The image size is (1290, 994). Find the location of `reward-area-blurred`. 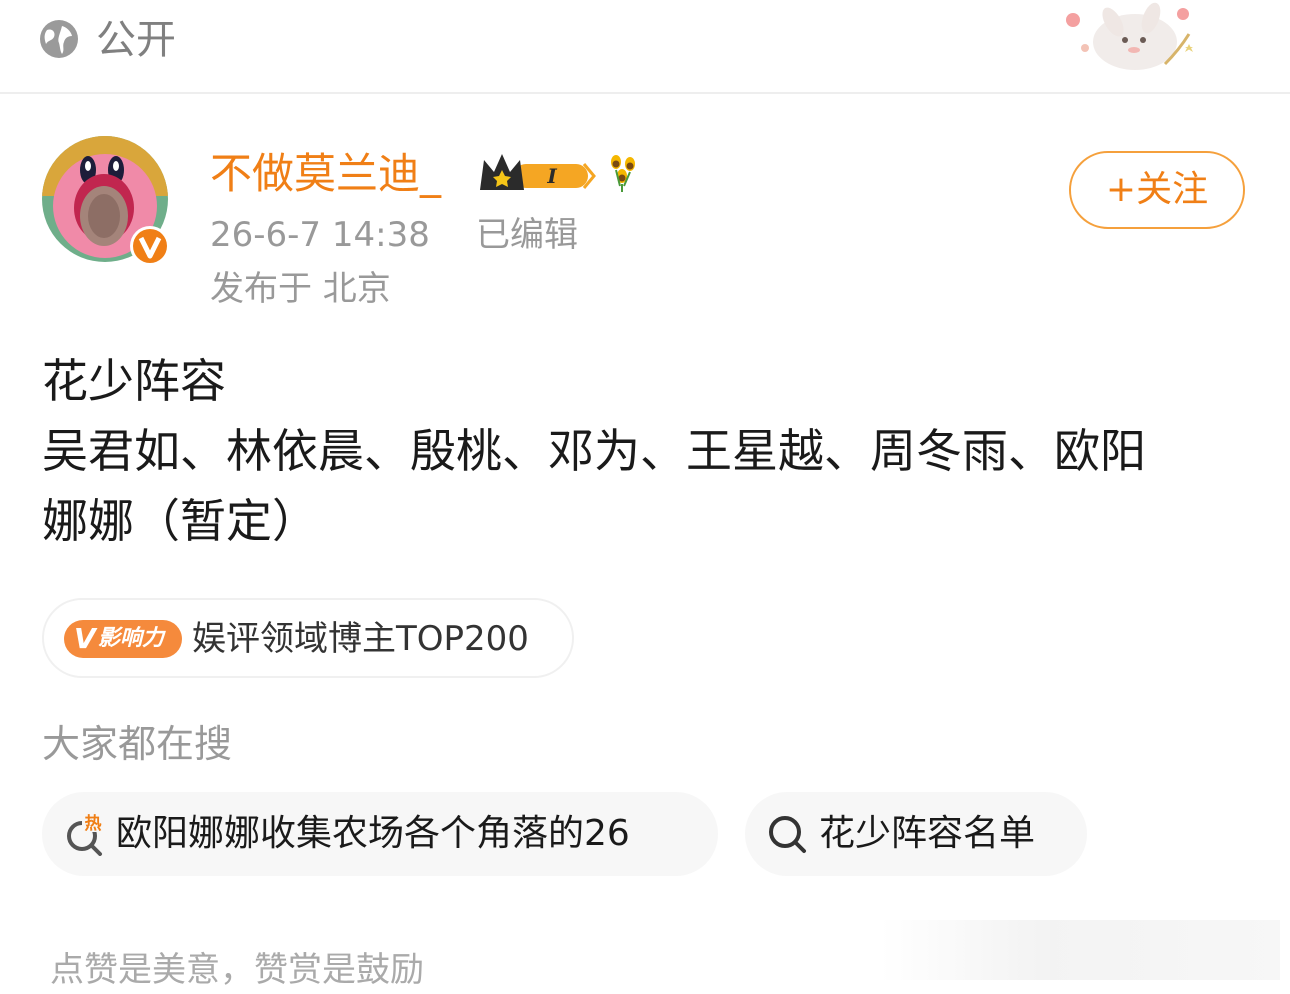

reward-area-blurred is located at coordinates (1080, 950).